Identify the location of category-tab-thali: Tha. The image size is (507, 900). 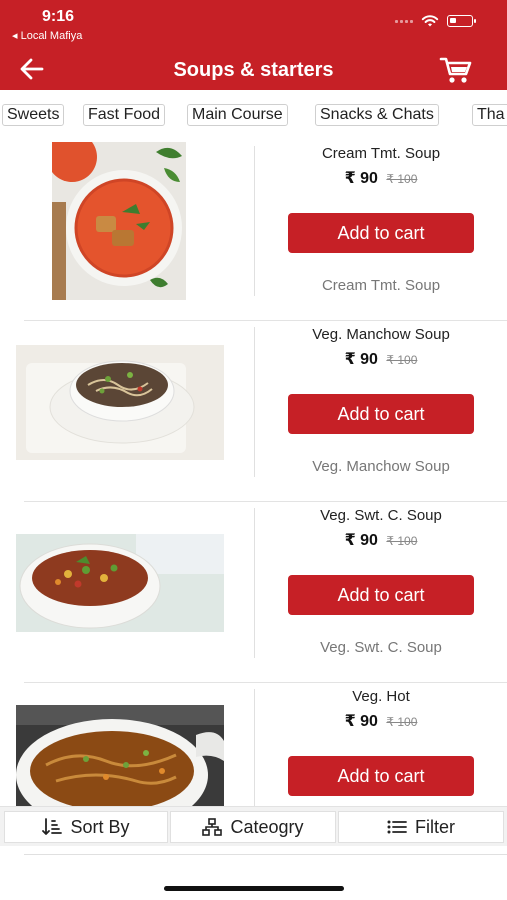
(489, 115).